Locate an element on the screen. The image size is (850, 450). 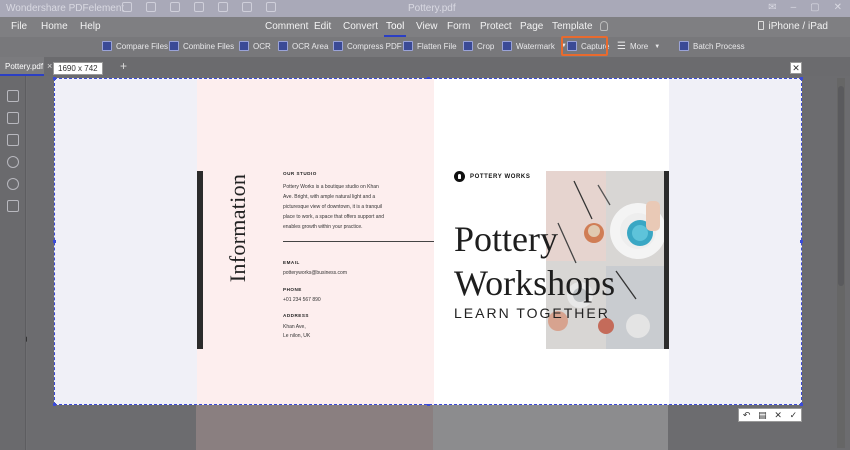
save-icon is located at coordinates (151, 7).